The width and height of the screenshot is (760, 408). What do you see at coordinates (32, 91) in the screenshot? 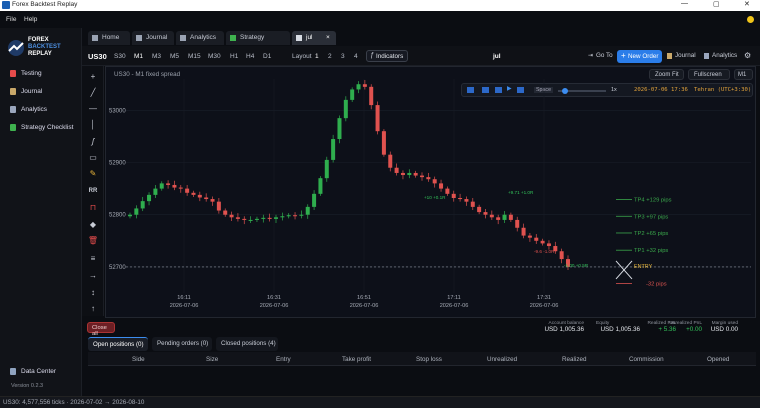
I see `sidebar-item-label: Journal` at bounding box center [32, 91].